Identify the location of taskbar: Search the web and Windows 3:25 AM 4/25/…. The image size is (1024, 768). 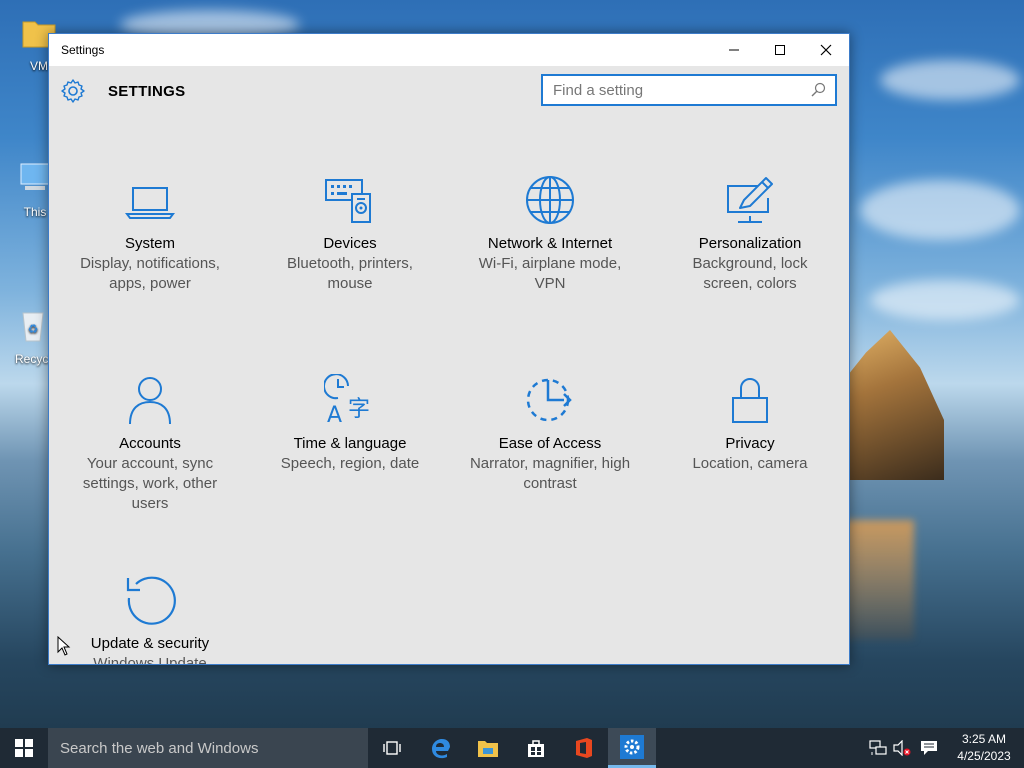
(512, 748).